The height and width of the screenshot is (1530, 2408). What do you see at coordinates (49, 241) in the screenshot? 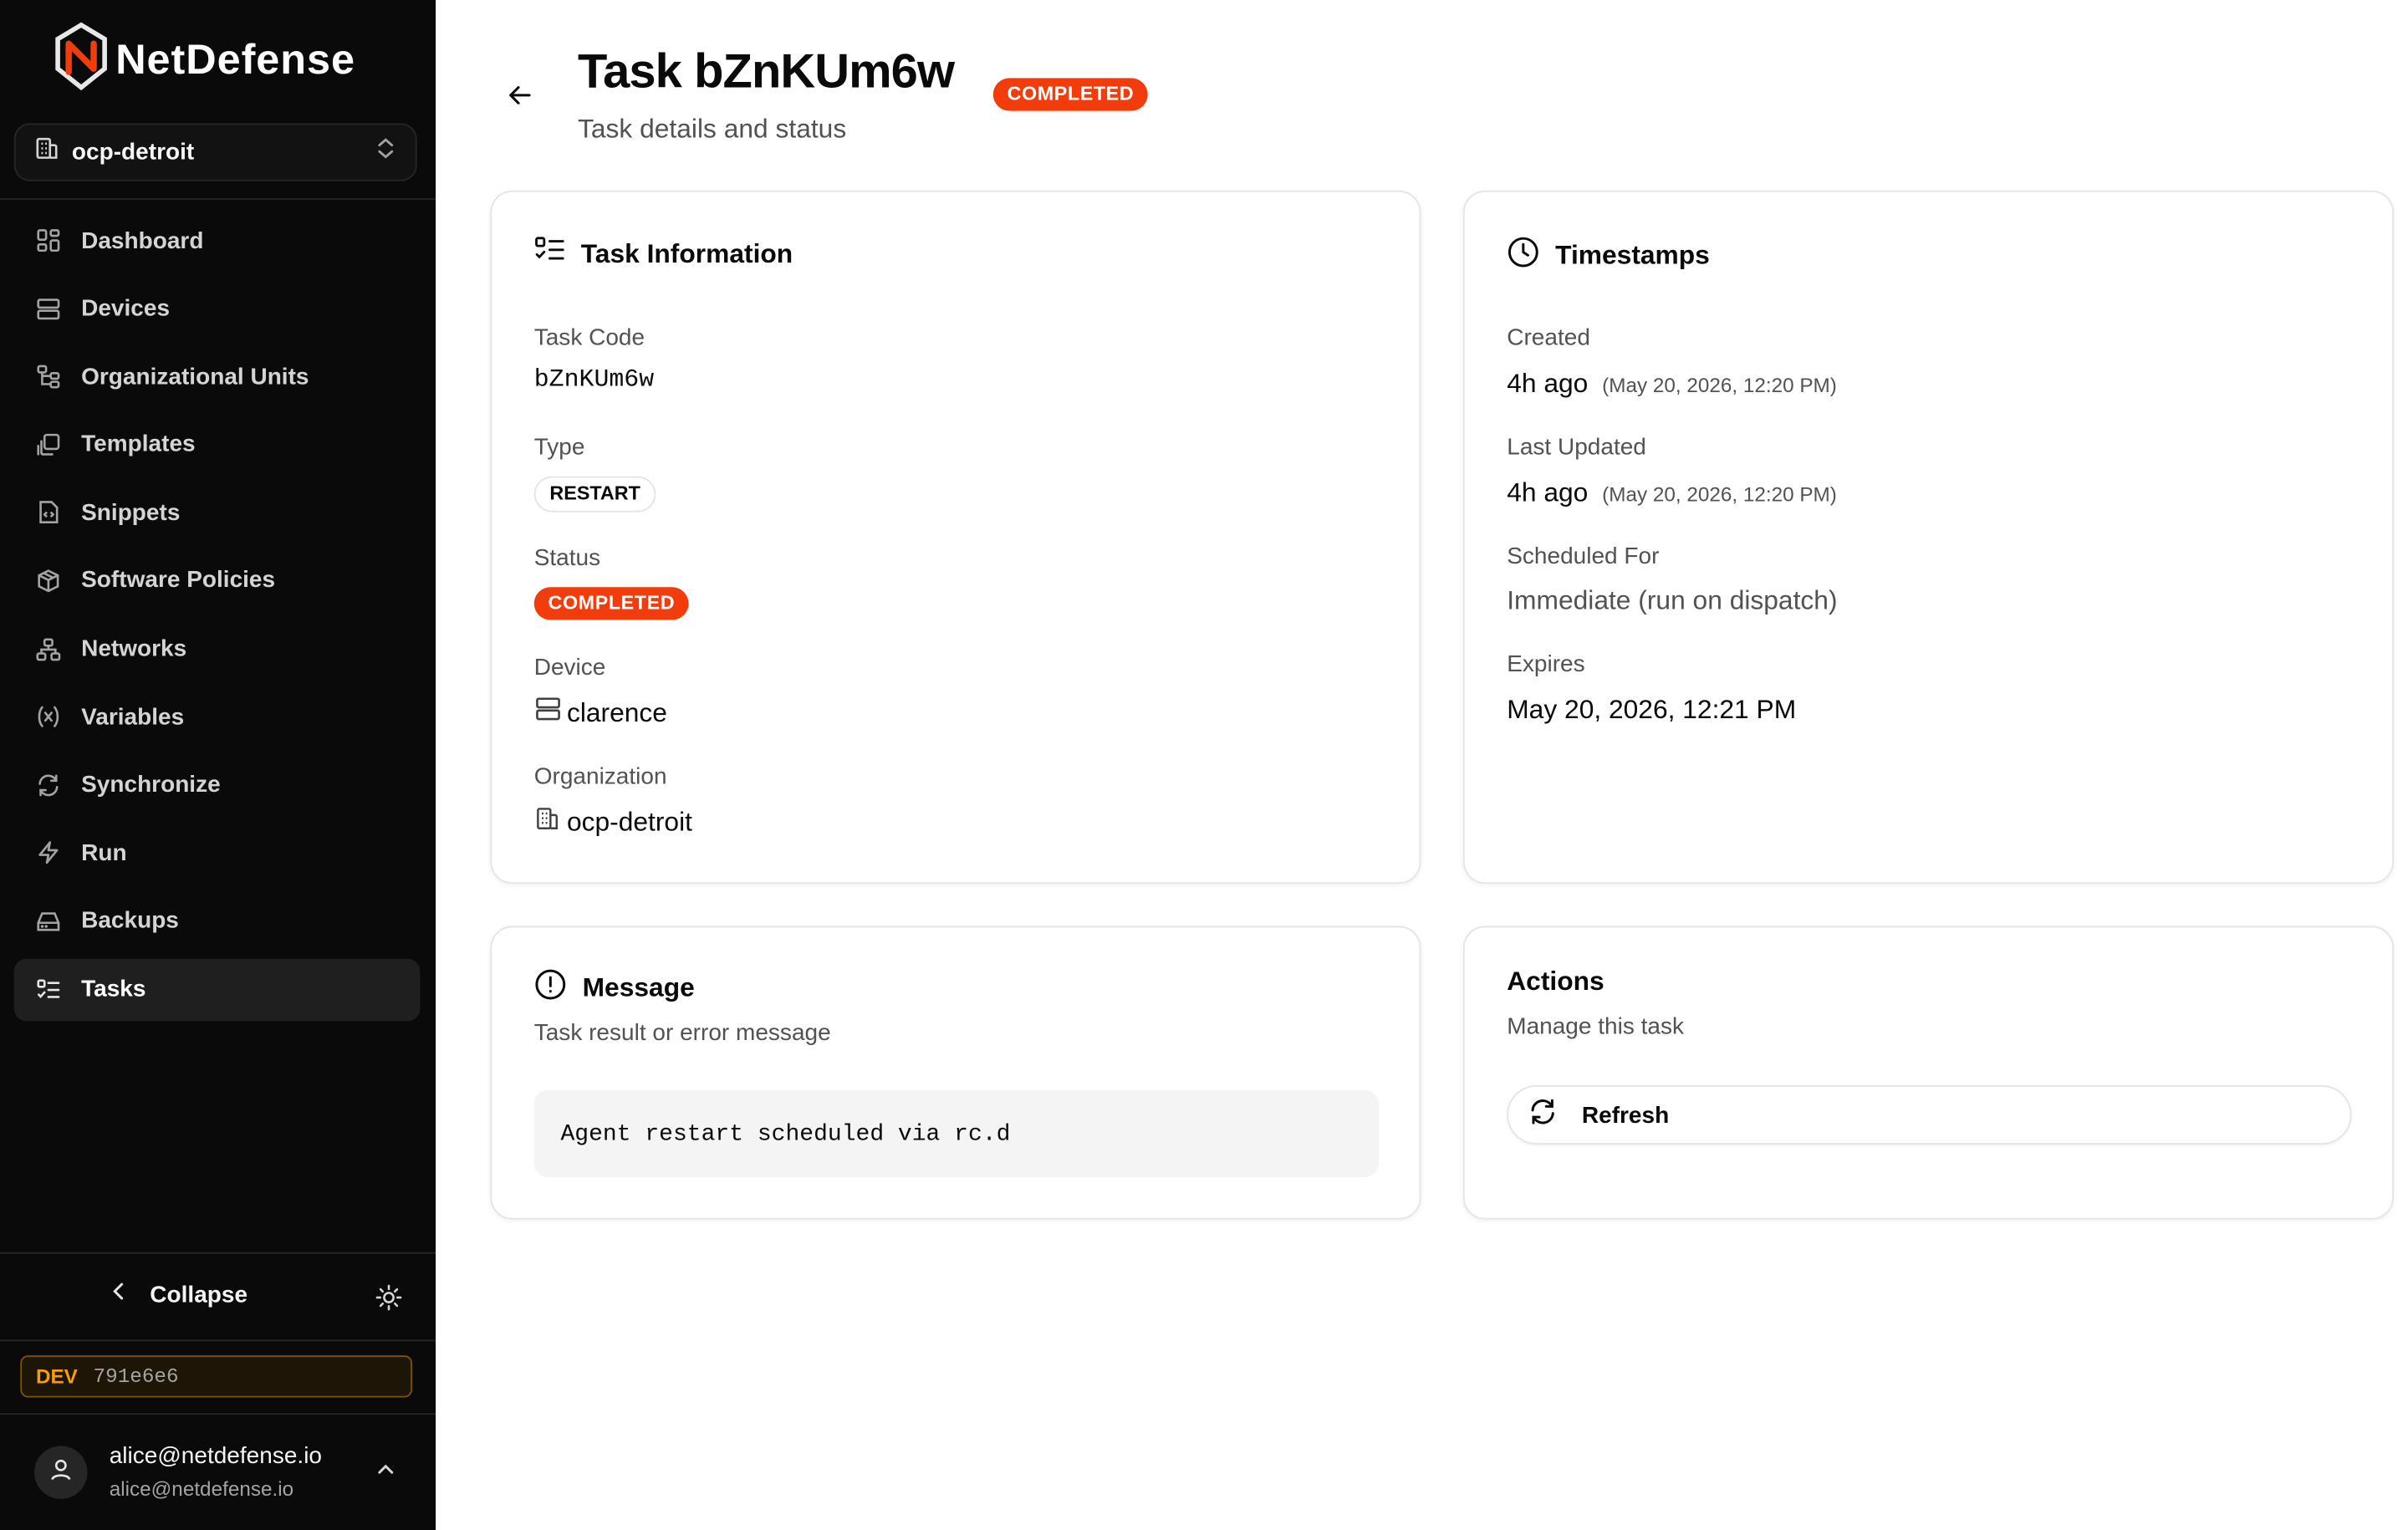
I see `dashboard-icon` at bounding box center [49, 241].